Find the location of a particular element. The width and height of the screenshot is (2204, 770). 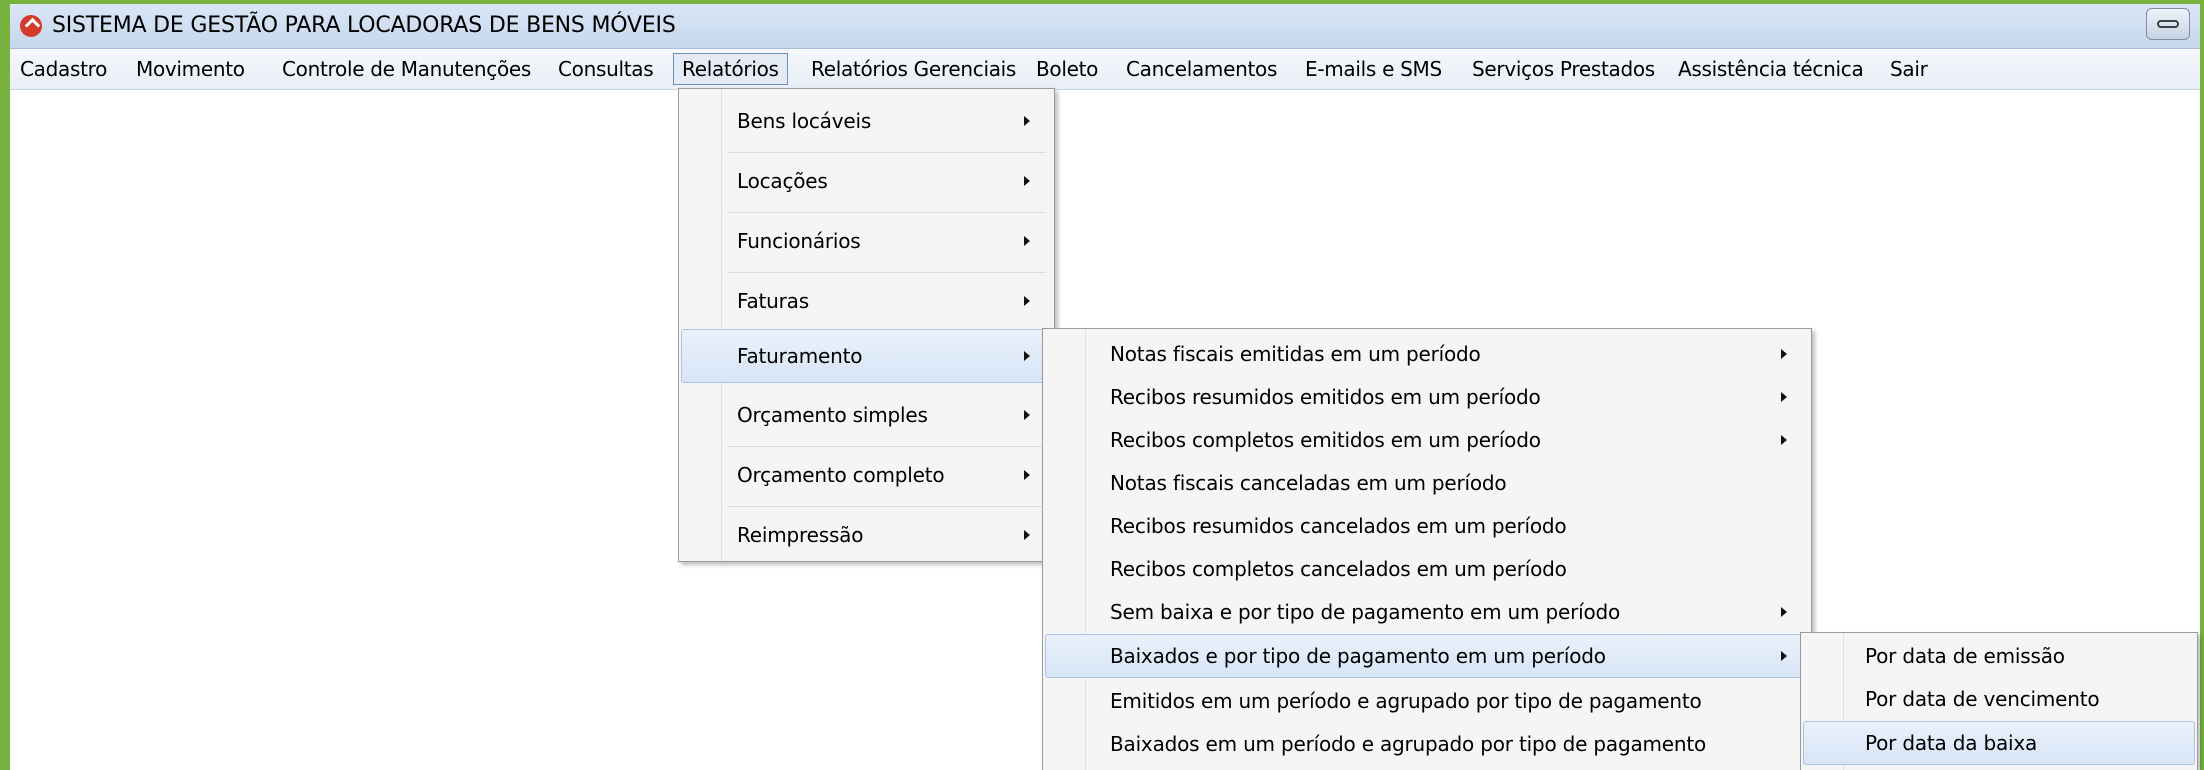

menu-movimento: Movimento is located at coordinates (190, 69).